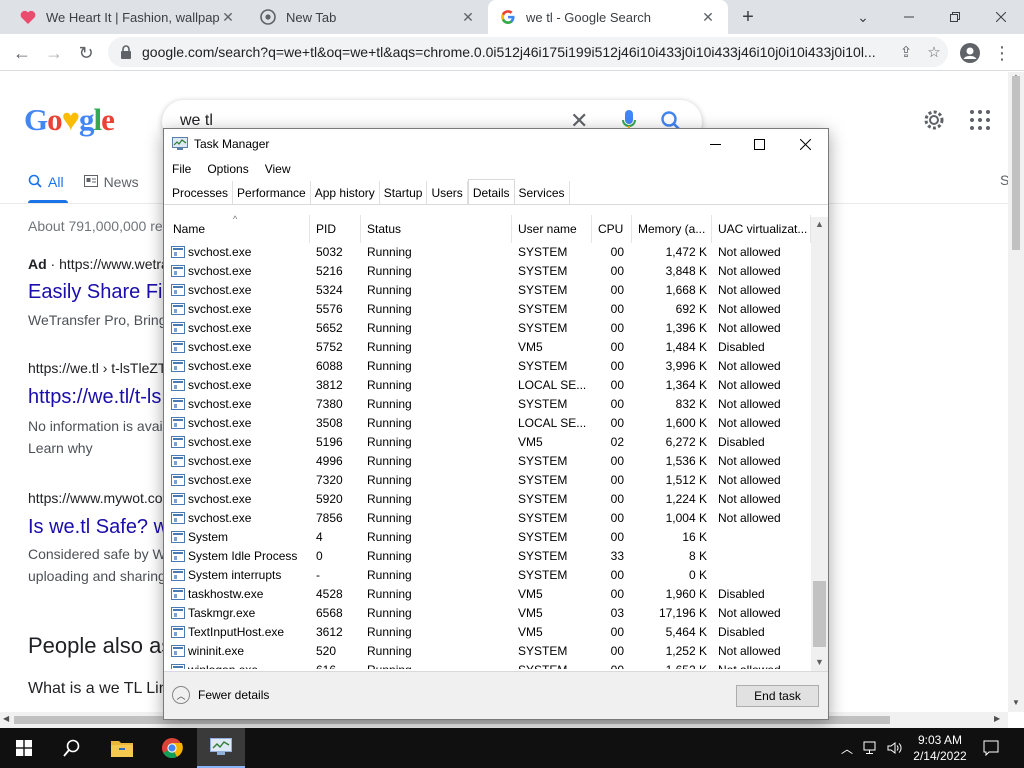 Image resolution: width=1024 pixels, height=768 pixels. I want to click on table-row: System Idle Process 0 Running SYSTEM 33 8 K, so click(489, 556).